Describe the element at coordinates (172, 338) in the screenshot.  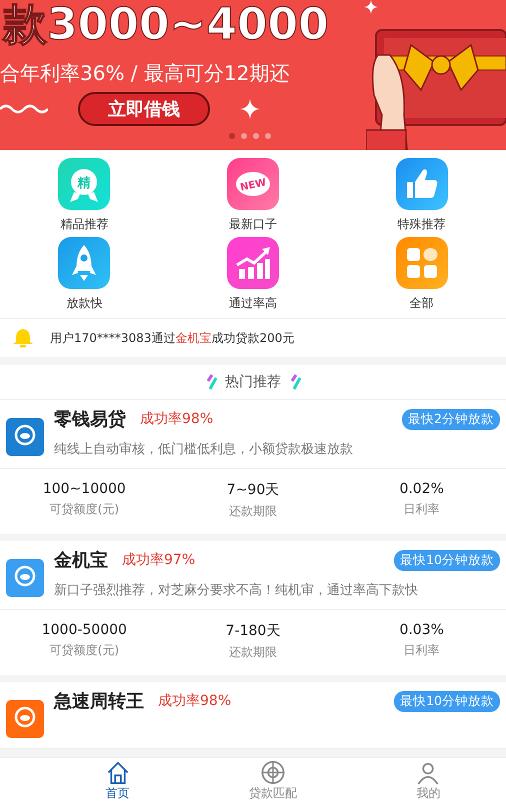
I see `loan-notice-text: 用户170****3083通过金机宝成功贷款200元` at that location.